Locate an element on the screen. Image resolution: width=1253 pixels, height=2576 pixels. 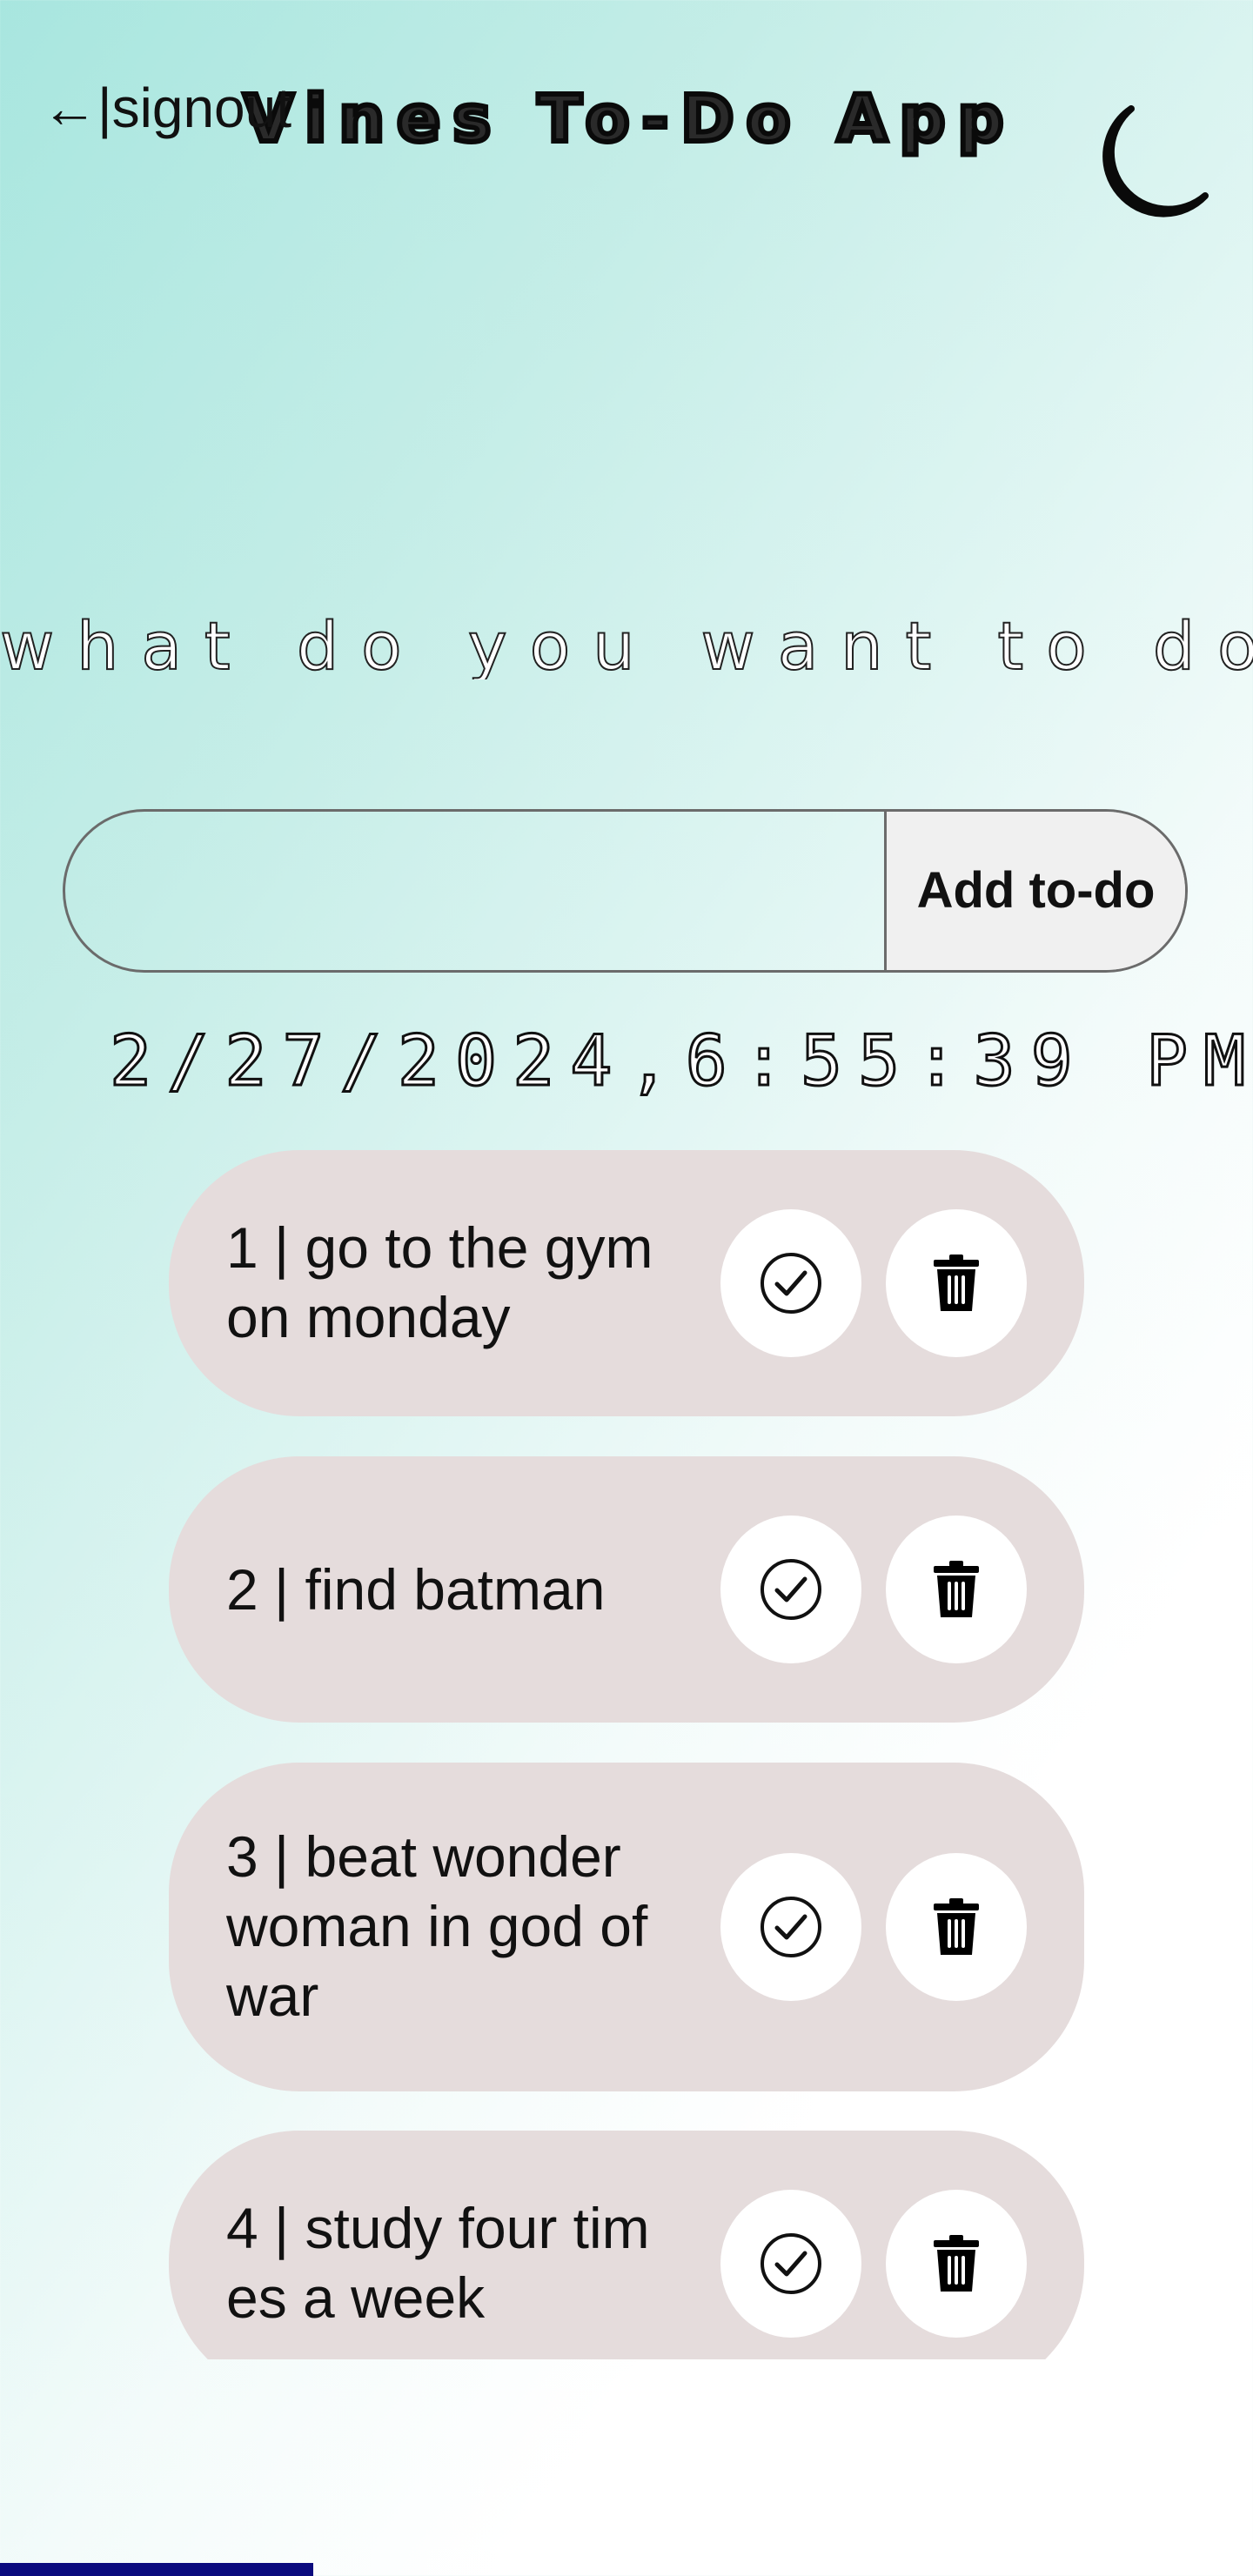
theme-toggle-button is located at coordinates (1153, 163).